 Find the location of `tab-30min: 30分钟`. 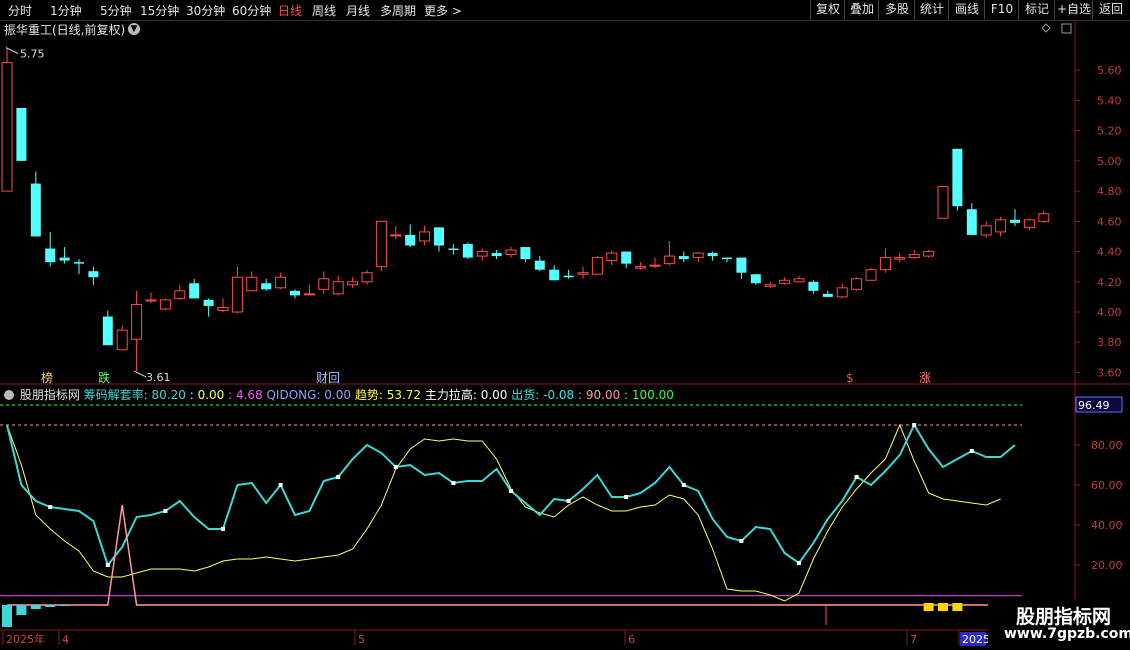

tab-30min: 30分钟 is located at coordinates (205, 10).